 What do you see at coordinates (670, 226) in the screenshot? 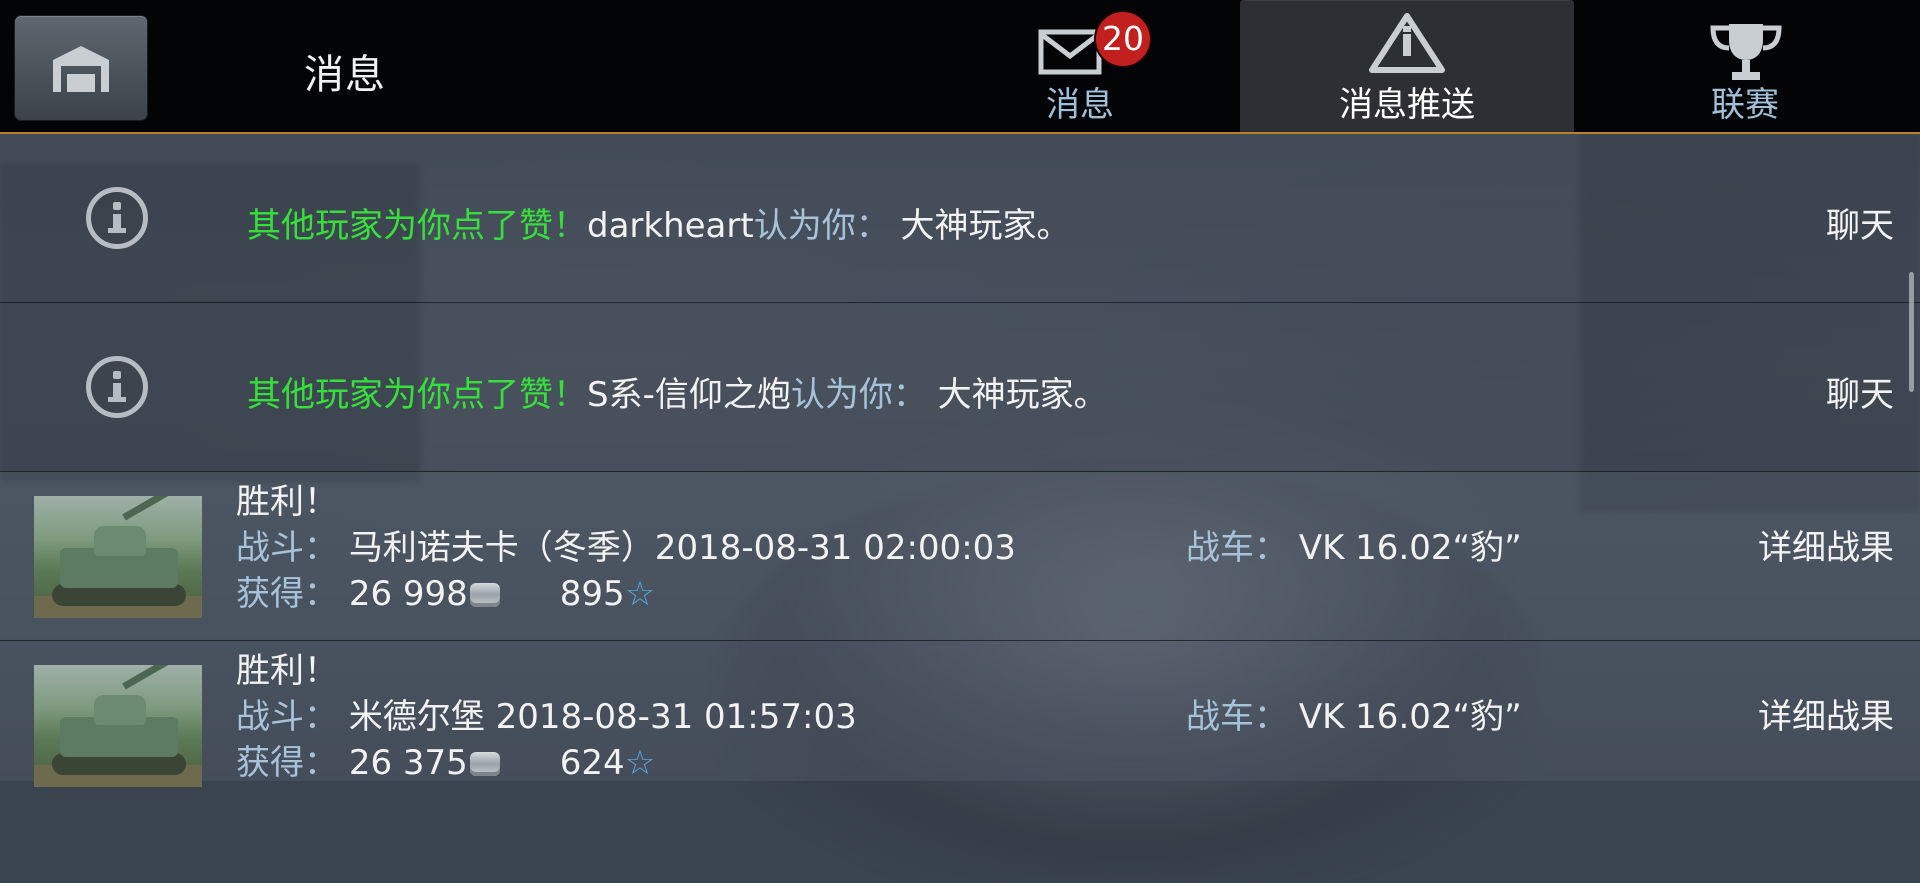
I see `player-name: darkheart` at bounding box center [670, 226].